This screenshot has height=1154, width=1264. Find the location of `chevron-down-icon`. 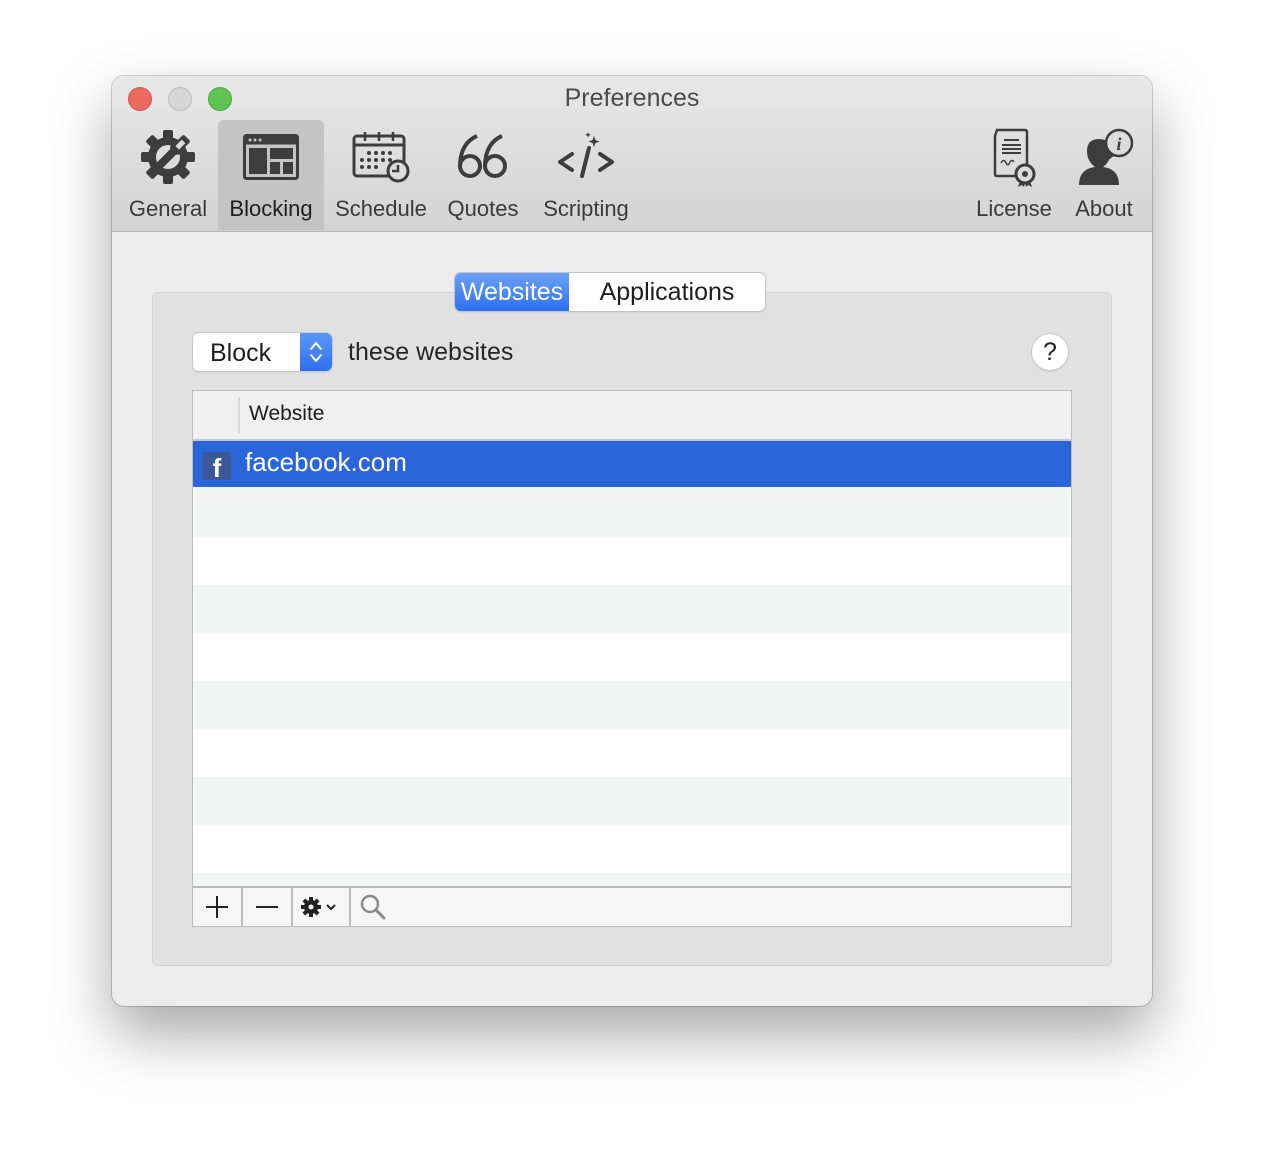

chevron-down-icon is located at coordinates (331, 907).